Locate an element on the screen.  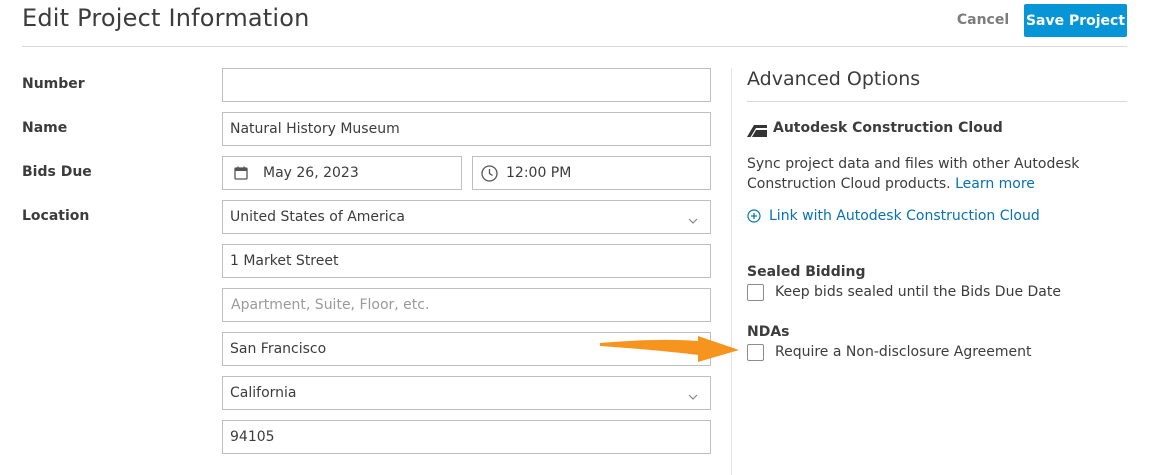
advanced-divider is located at coordinates (937, 101).